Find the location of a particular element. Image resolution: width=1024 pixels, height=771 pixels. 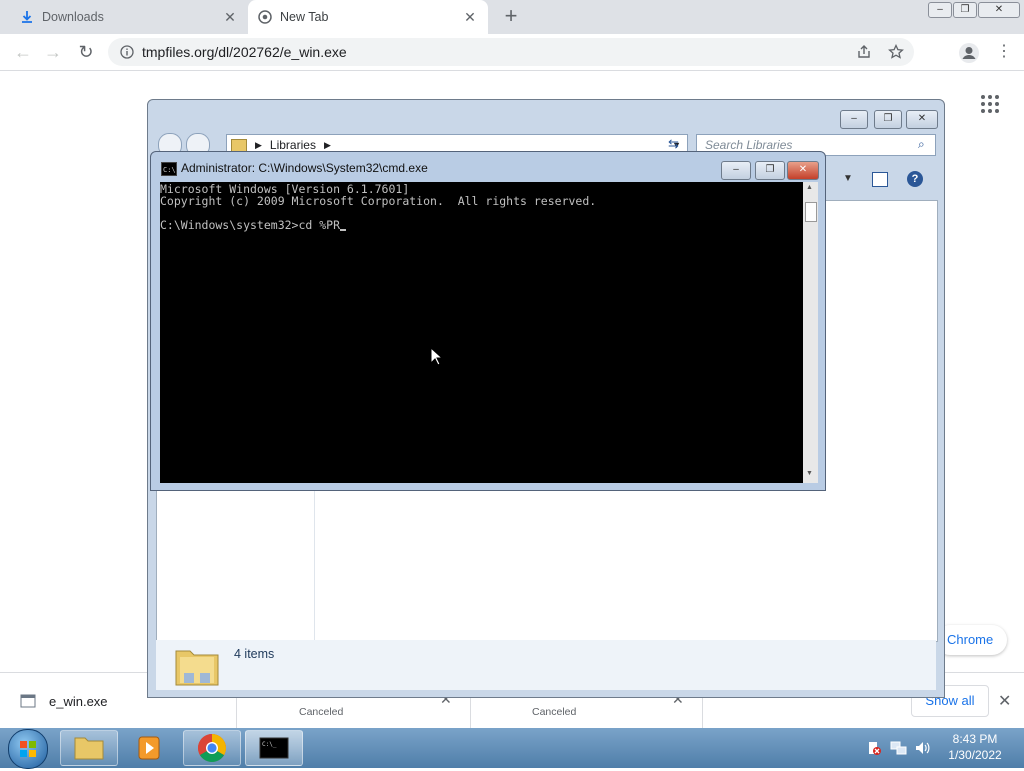

folder-icon is located at coordinates (89, 748).